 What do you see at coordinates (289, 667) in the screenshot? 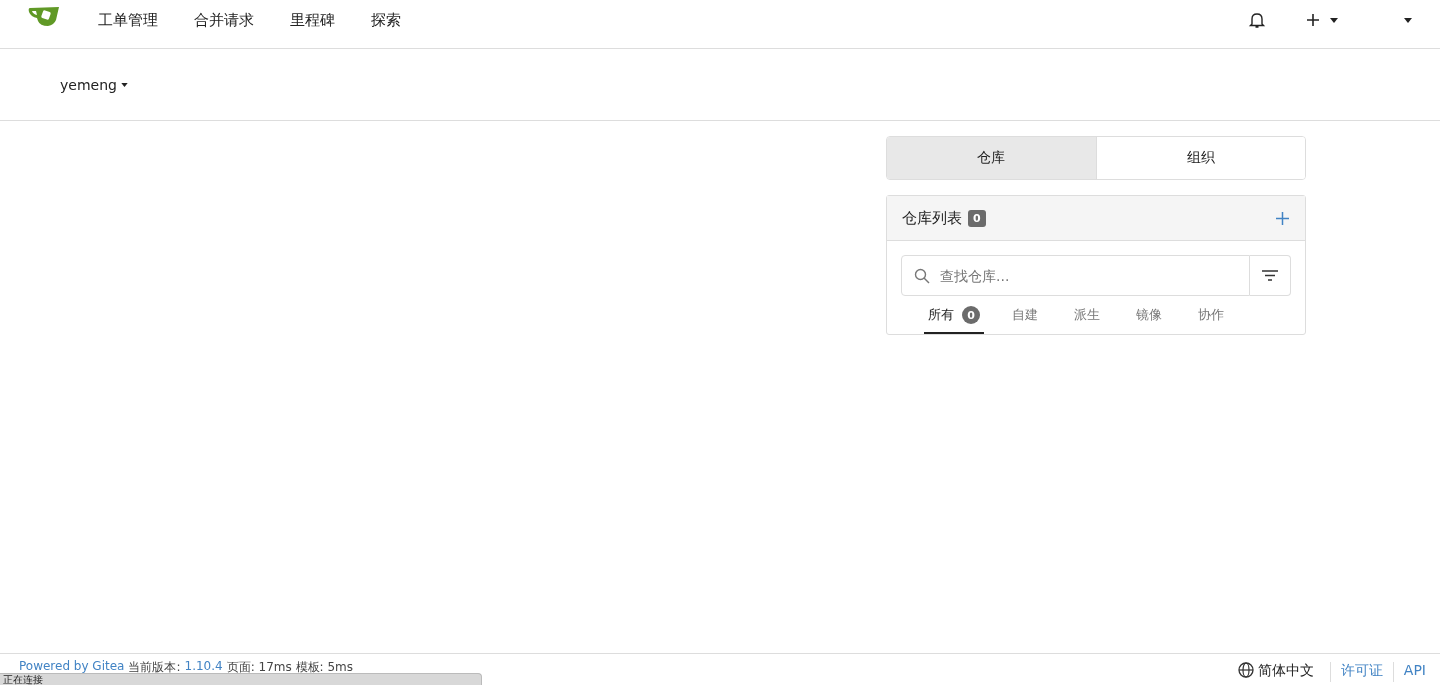
I see `timing-text: 页面: 17ms 模板: 5ms` at bounding box center [289, 667].